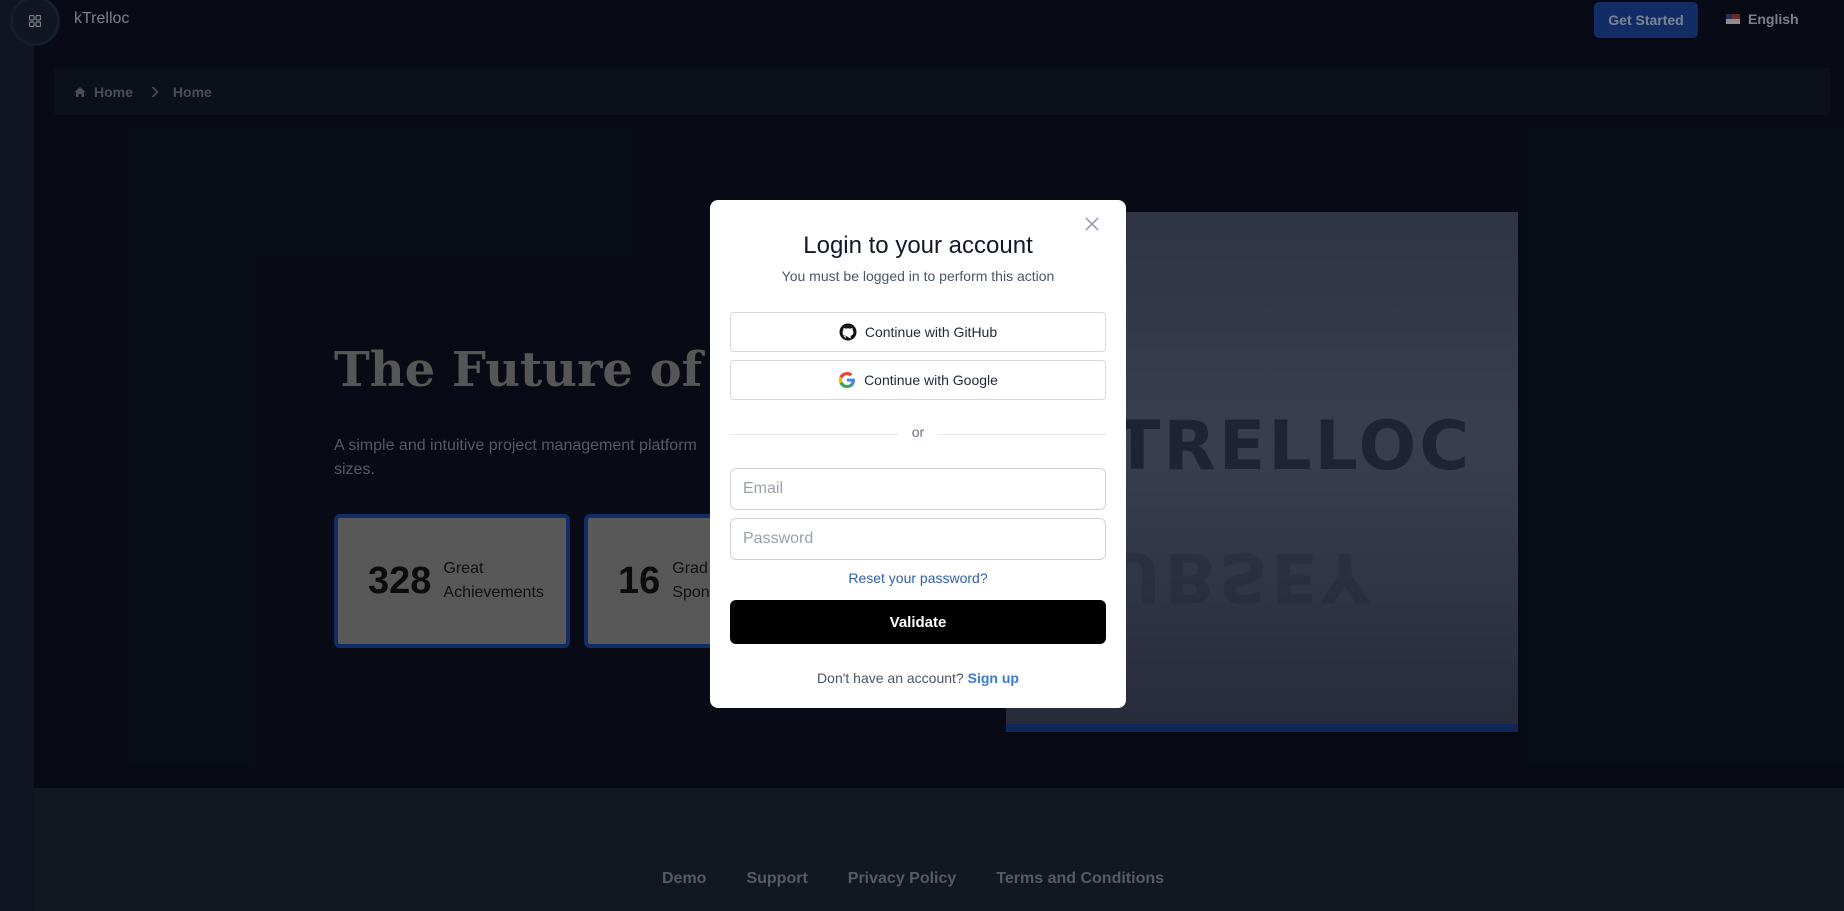 The height and width of the screenshot is (911, 1844). I want to click on reset-password-link: Reset your password?, so click(918, 578).